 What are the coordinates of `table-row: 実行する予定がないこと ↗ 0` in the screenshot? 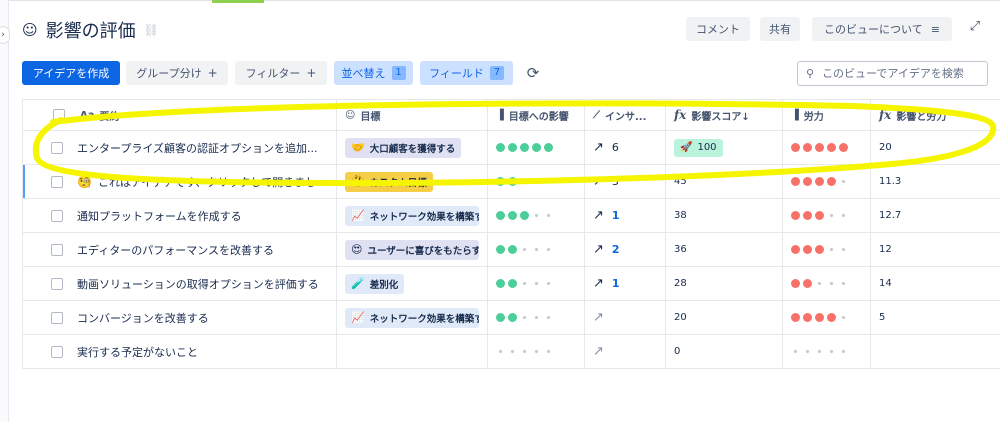 It's located at (511, 352).